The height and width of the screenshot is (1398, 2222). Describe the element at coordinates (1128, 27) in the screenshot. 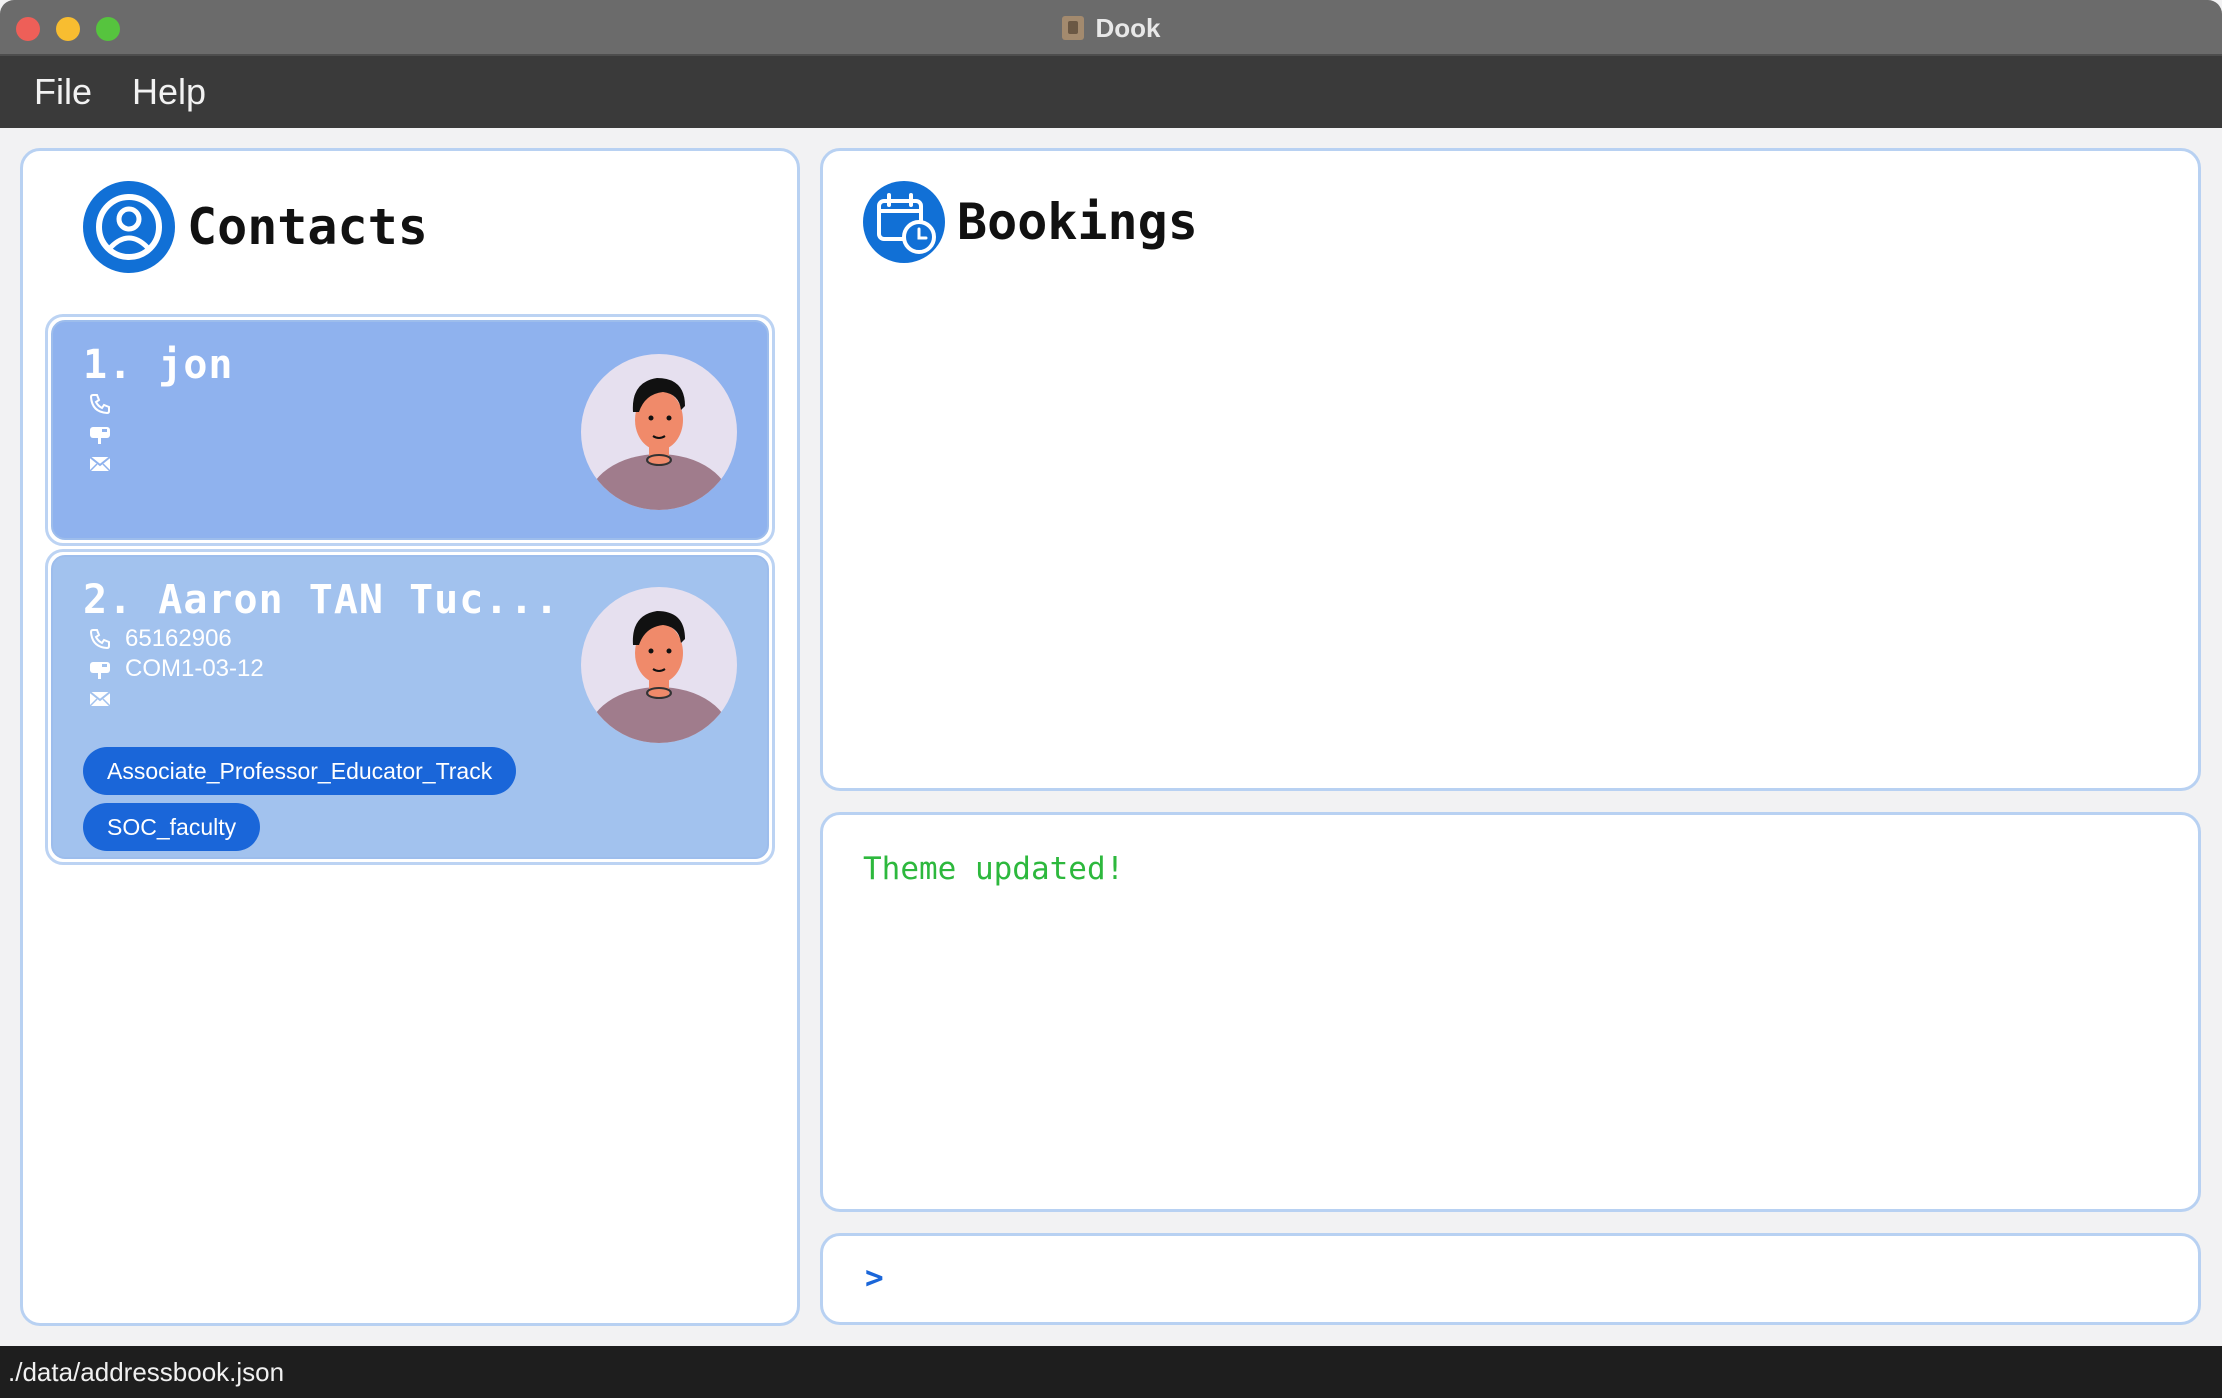

I see `window-title: Dook` at that location.